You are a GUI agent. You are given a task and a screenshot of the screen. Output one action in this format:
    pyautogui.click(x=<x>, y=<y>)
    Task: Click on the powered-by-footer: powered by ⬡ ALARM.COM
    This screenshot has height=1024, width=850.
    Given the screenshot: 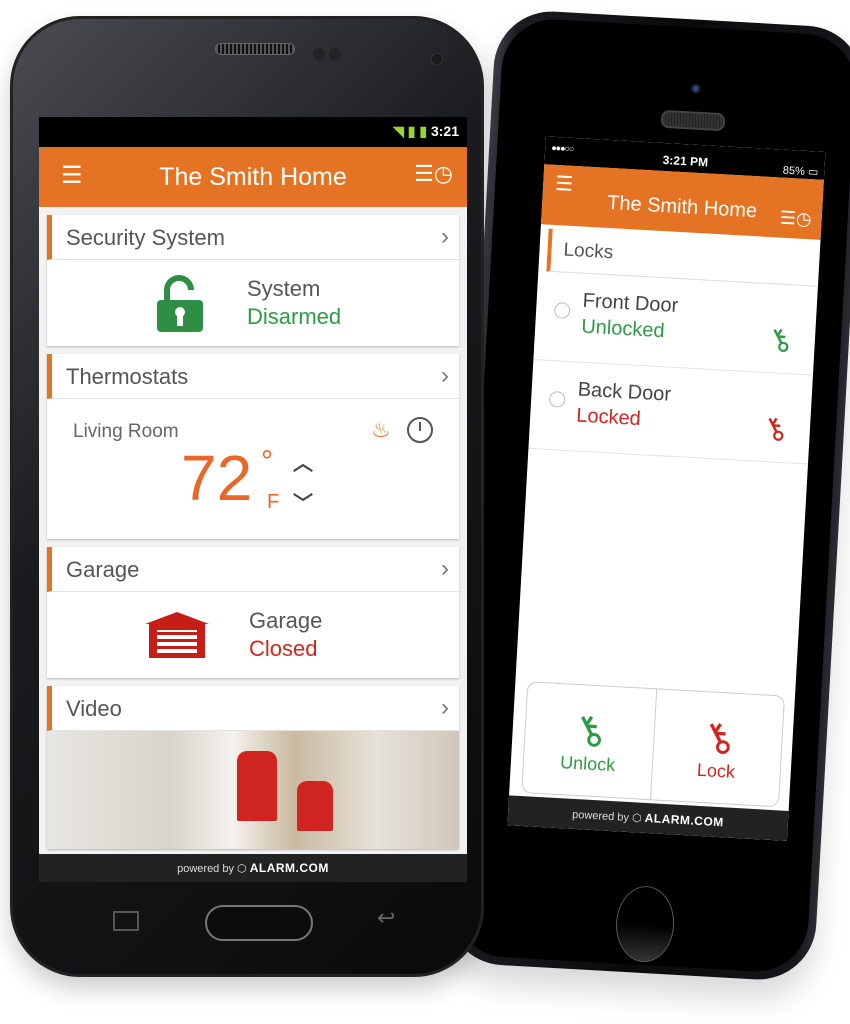 What is the action you would take?
    pyautogui.click(x=253, y=868)
    